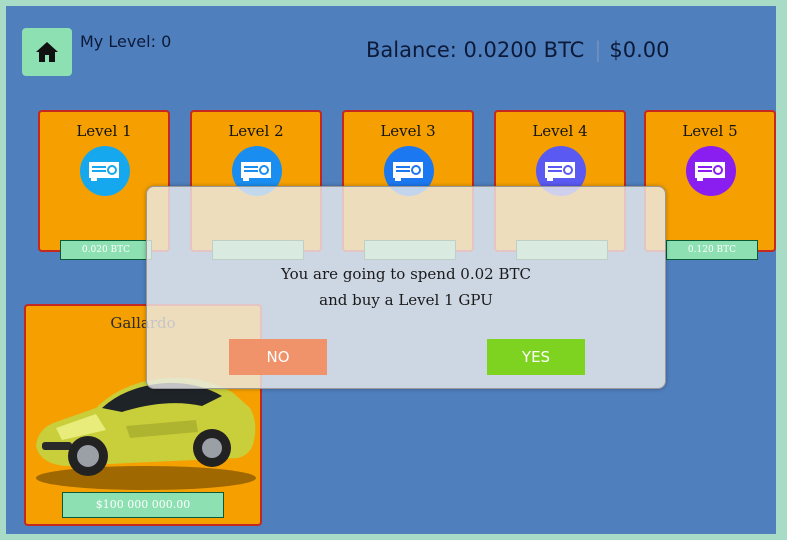  Describe the element at coordinates (278, 357) in the screenshot. I see `no-button: NO` at that location.